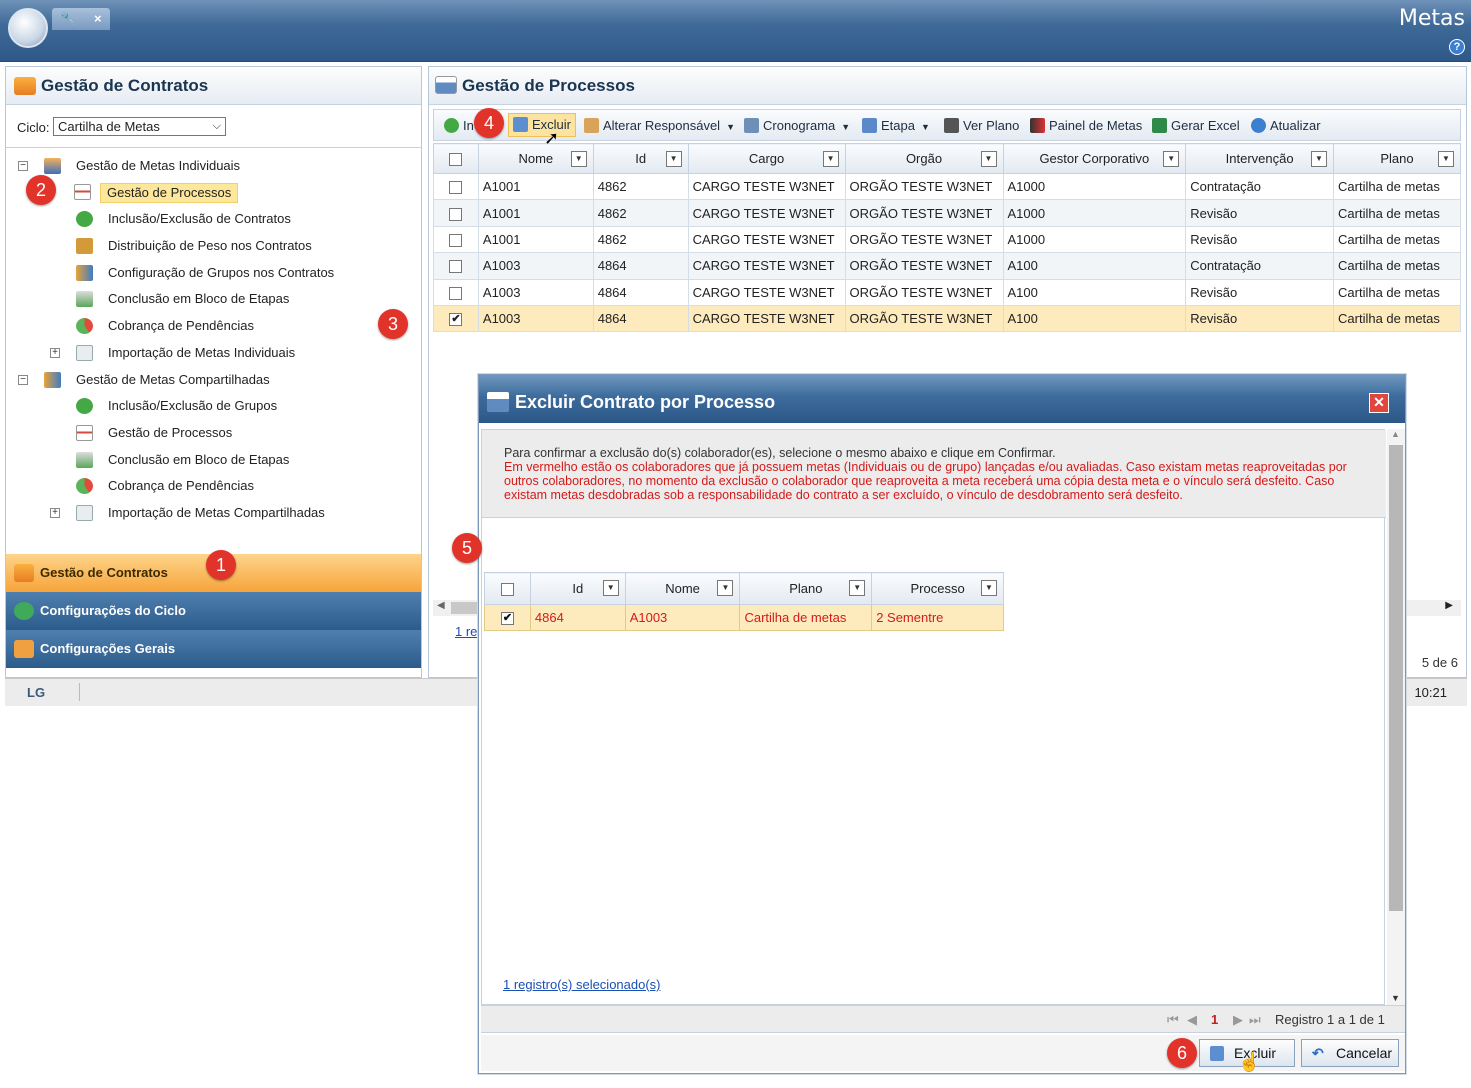  Describe the element at coordinates (213, 649) in the screenshot. I see `accordion-config-gerais: Configurações Gerais` at that location.